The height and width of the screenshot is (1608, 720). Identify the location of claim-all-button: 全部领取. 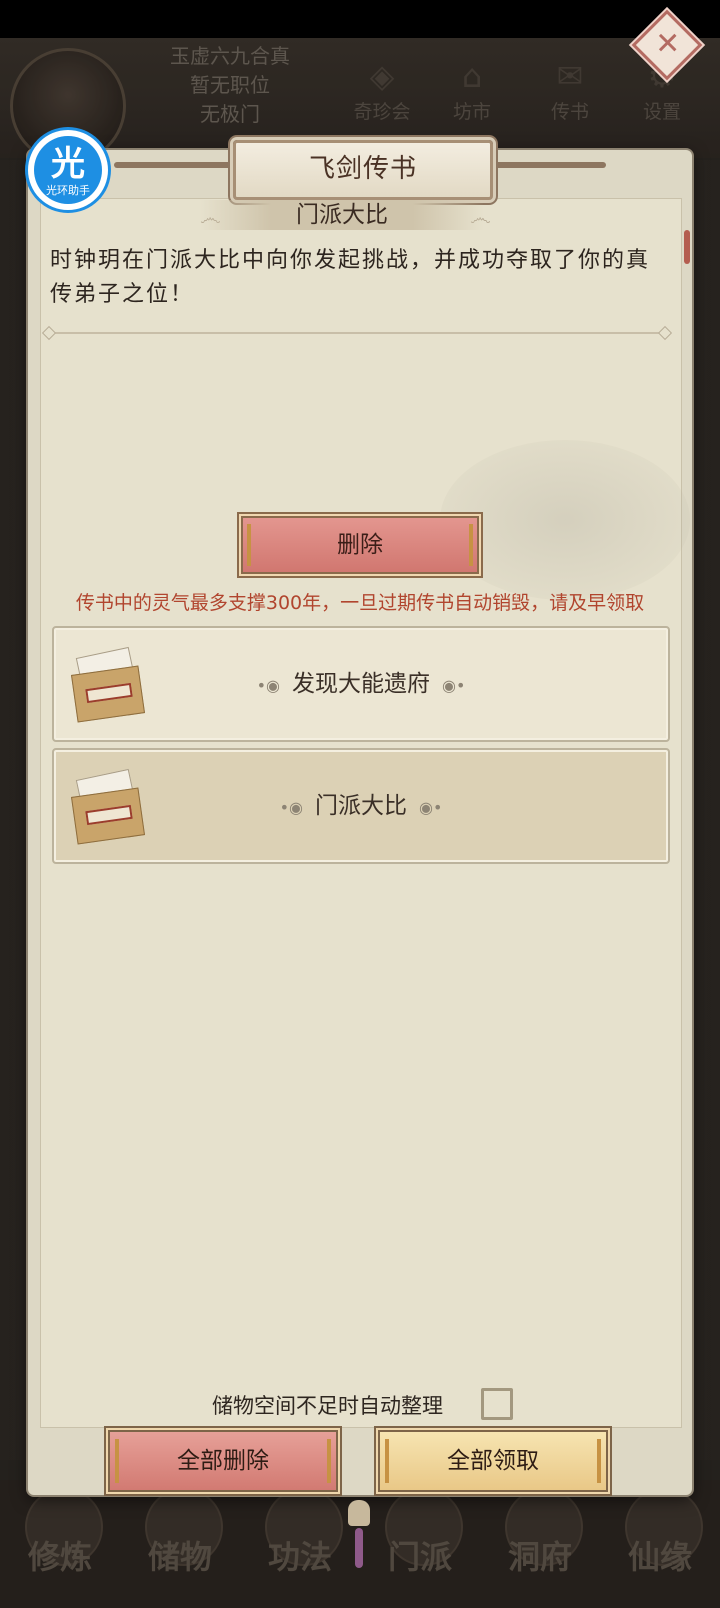
(493, 1461).